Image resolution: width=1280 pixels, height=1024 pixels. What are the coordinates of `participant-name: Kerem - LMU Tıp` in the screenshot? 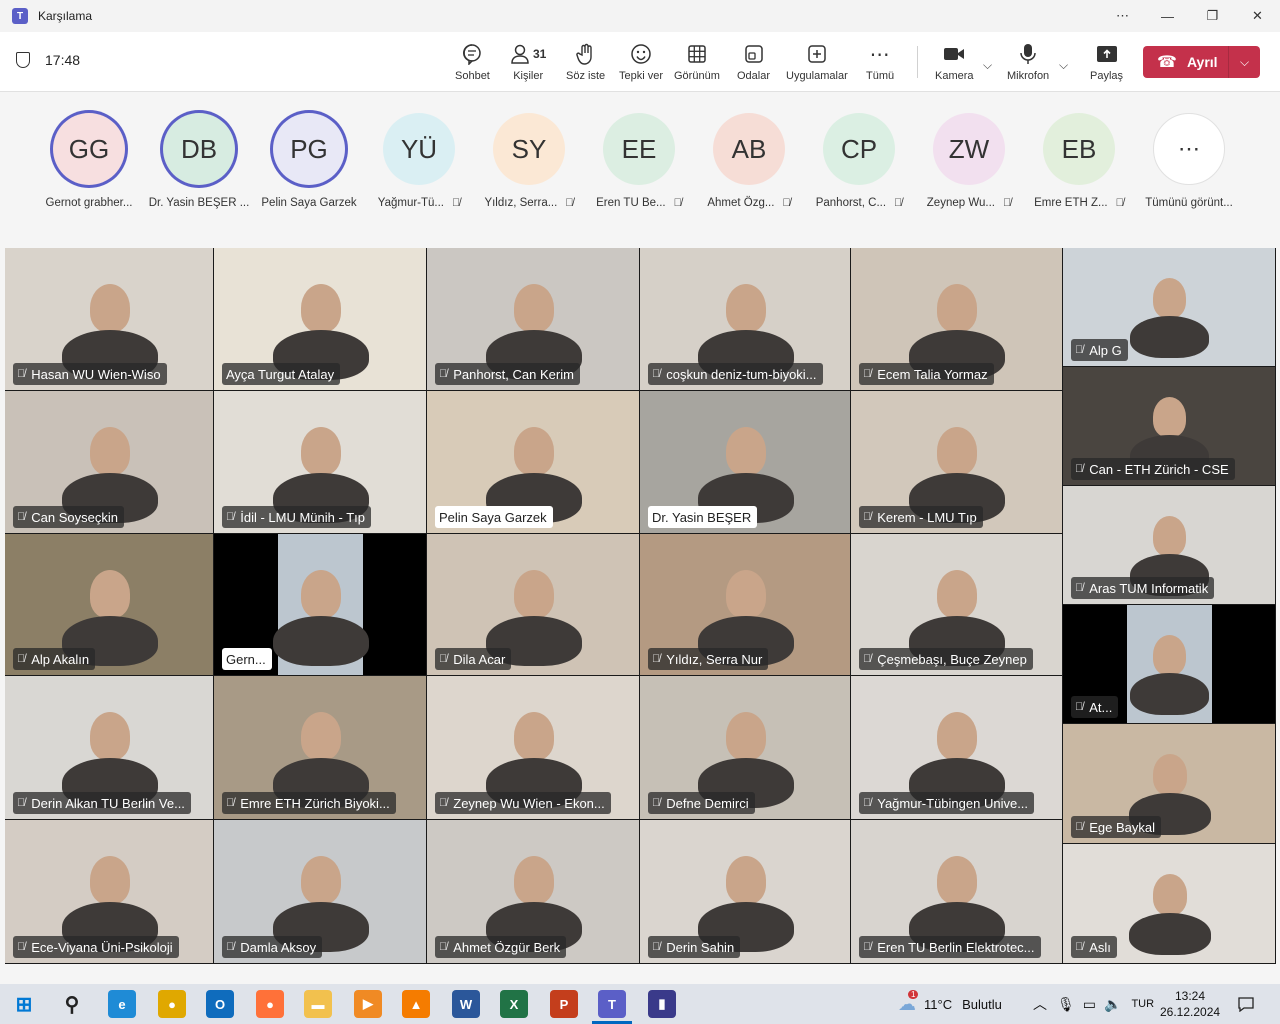 It's located at (927, 517).